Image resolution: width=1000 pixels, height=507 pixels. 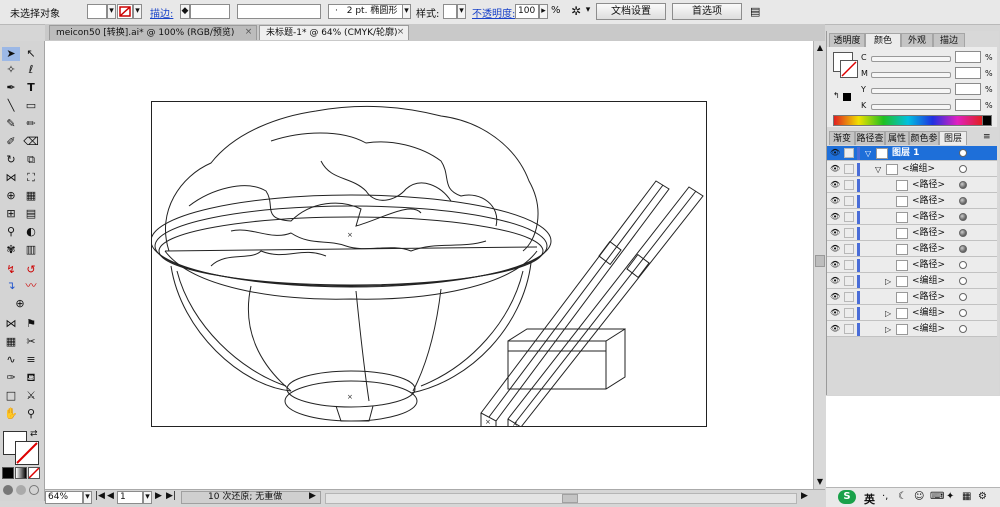 What do you see at coordinates (100, 496) in the screenshot?
I see `first-artboard-icon: |◀` at bounding box center [100, 496].